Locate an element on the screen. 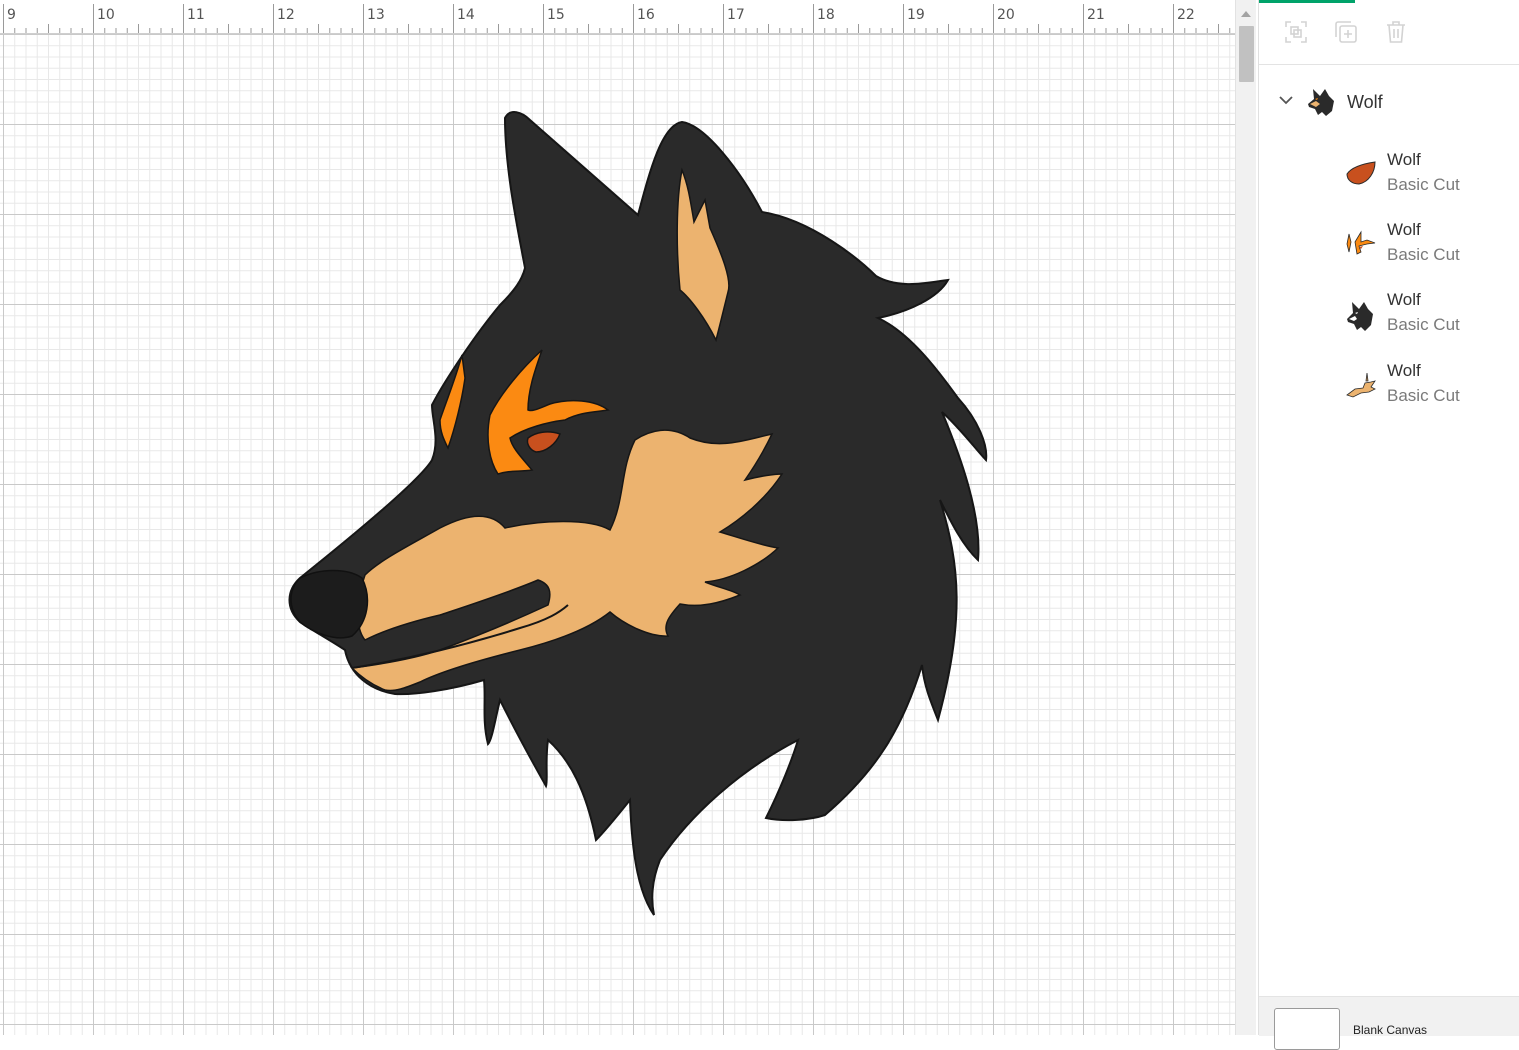  top-ruler: 9 10 11 12 13 14 15 16 17 18 19 20 21 22 is located at coordinates (617, 17).